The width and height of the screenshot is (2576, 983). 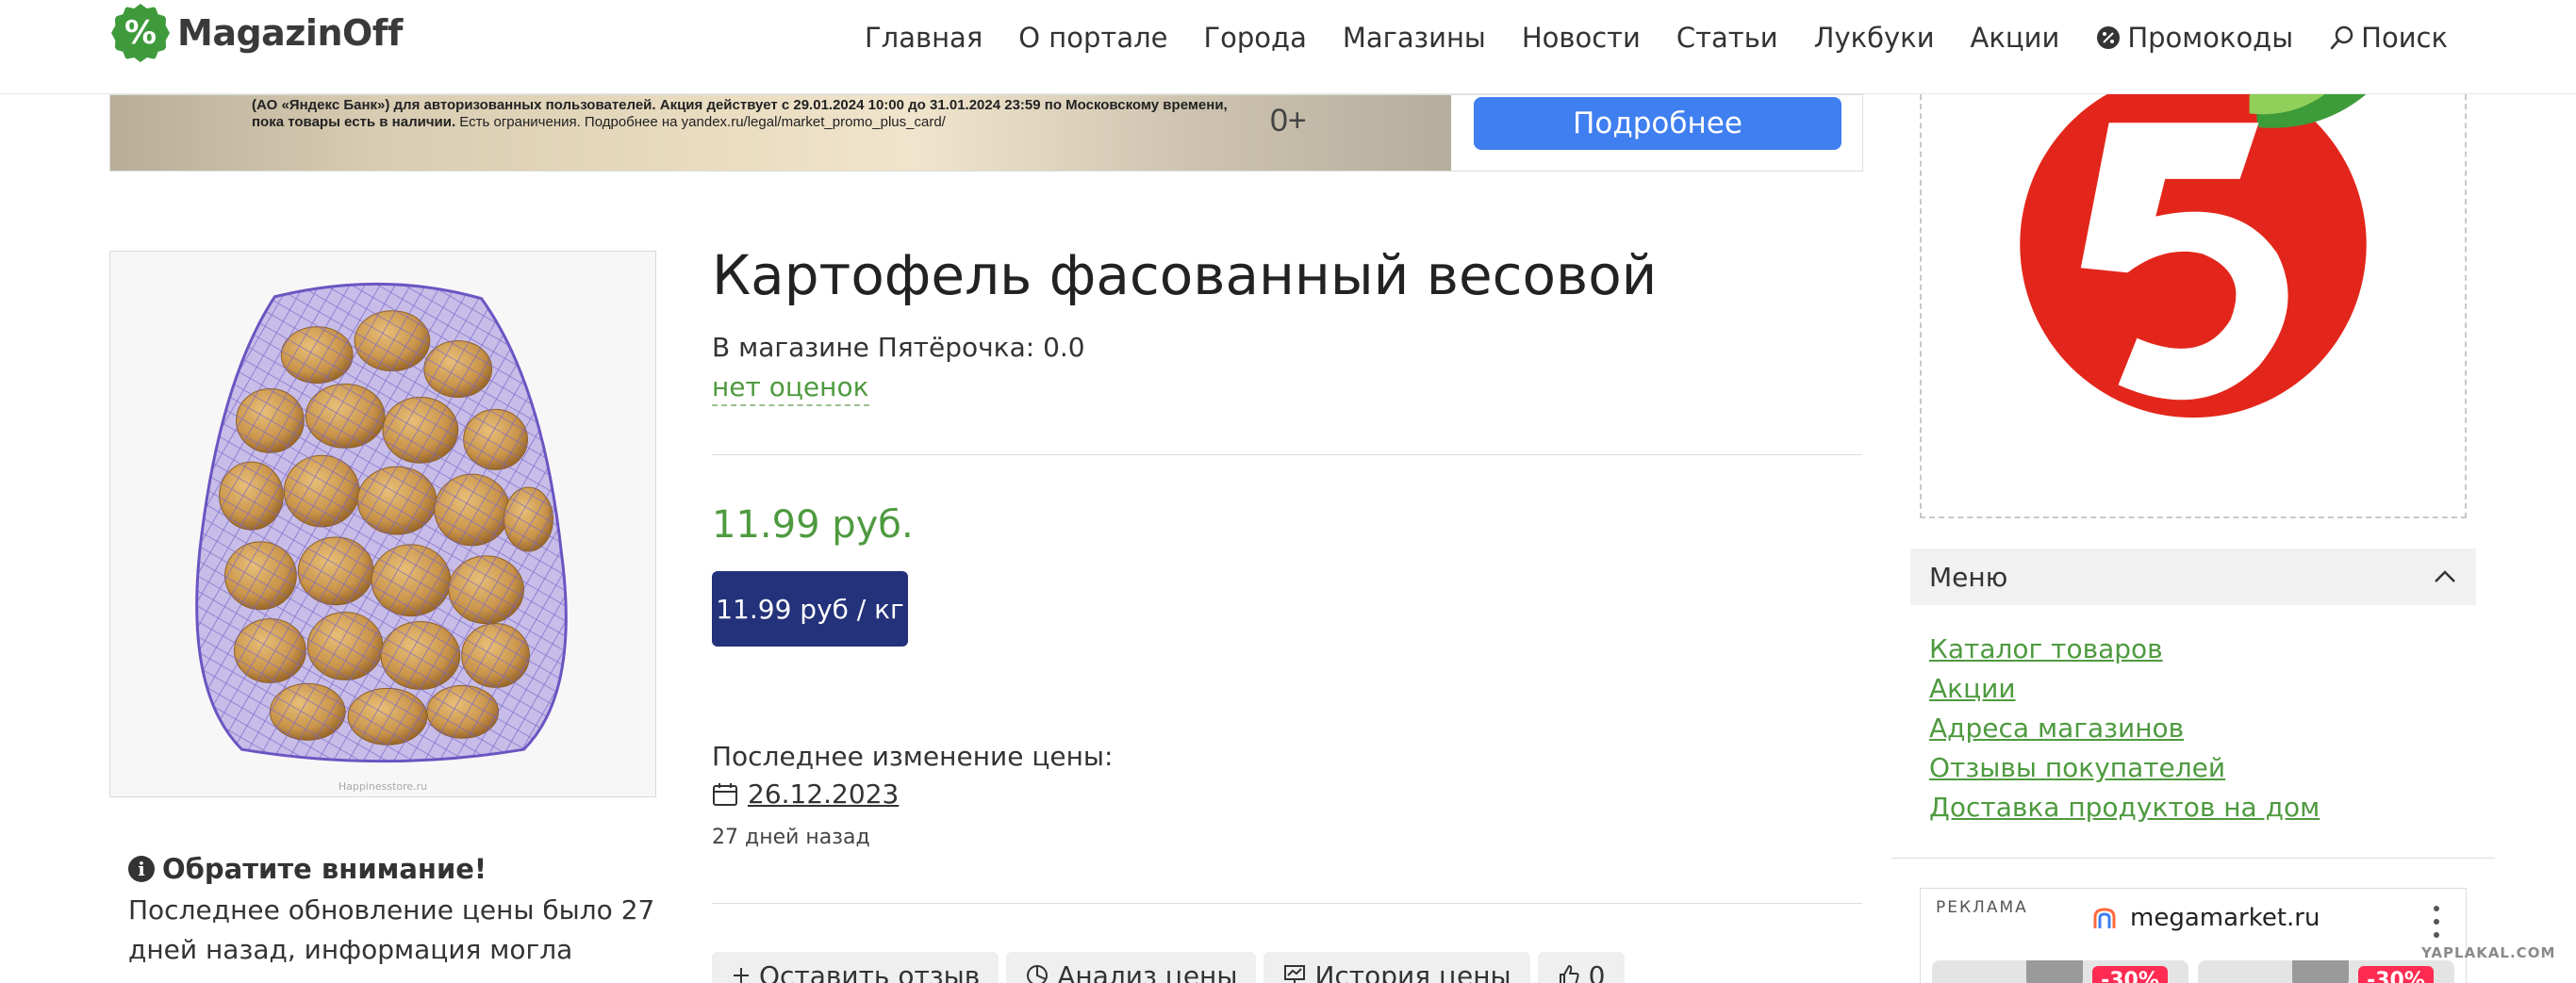 I want to click on ad-details-button: Подробнее, so click(x=1657, y=123).